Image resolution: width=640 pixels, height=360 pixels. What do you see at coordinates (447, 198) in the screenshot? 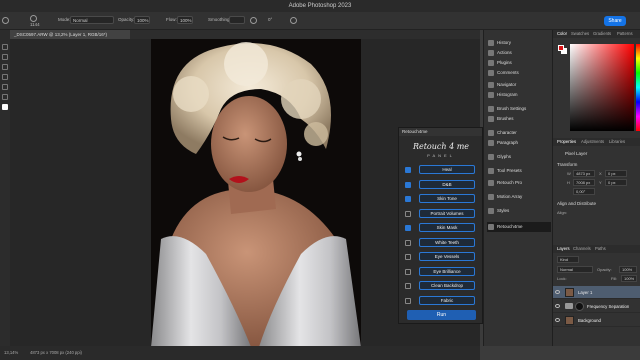
I see `retouch-tool-button: Skin Tone` at bounding box center [447, 198].